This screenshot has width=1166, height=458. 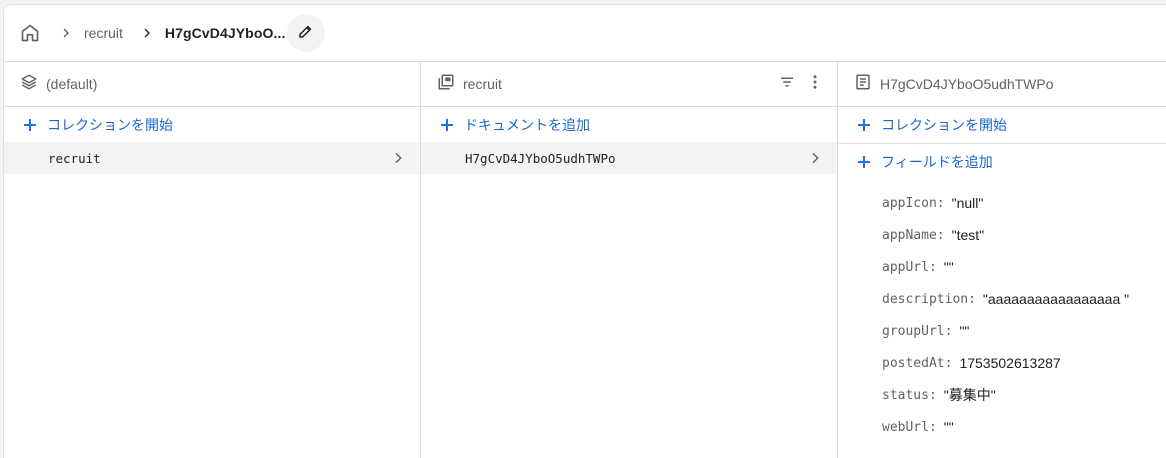 I want to click on collection-item-label: recruit, so click(x=74, y=158).